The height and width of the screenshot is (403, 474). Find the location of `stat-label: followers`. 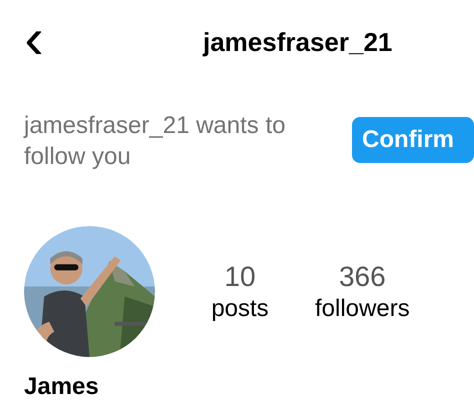

stat-label: followers is located at coordinates (362, 309).